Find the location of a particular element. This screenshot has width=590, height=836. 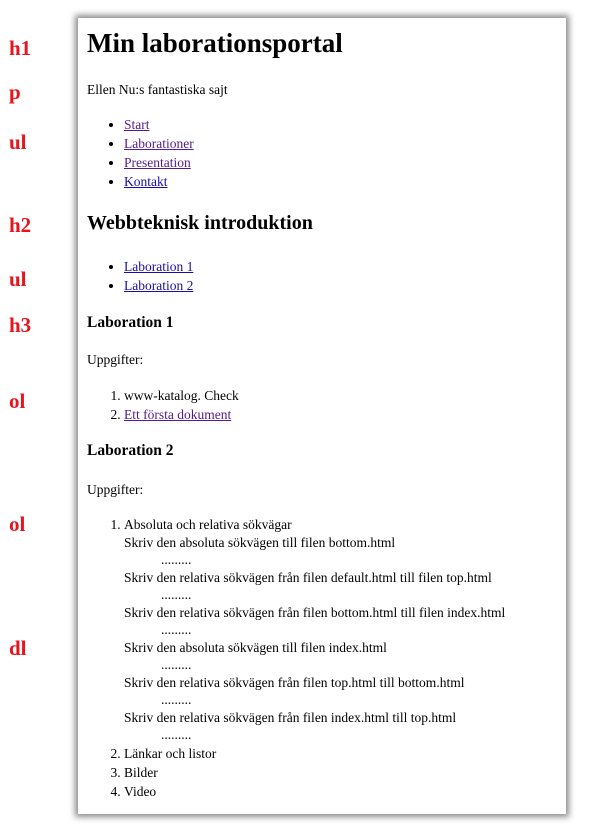

nav-list: Start Laborationer Presentation Kontakt is located at coordinates (140, 153).